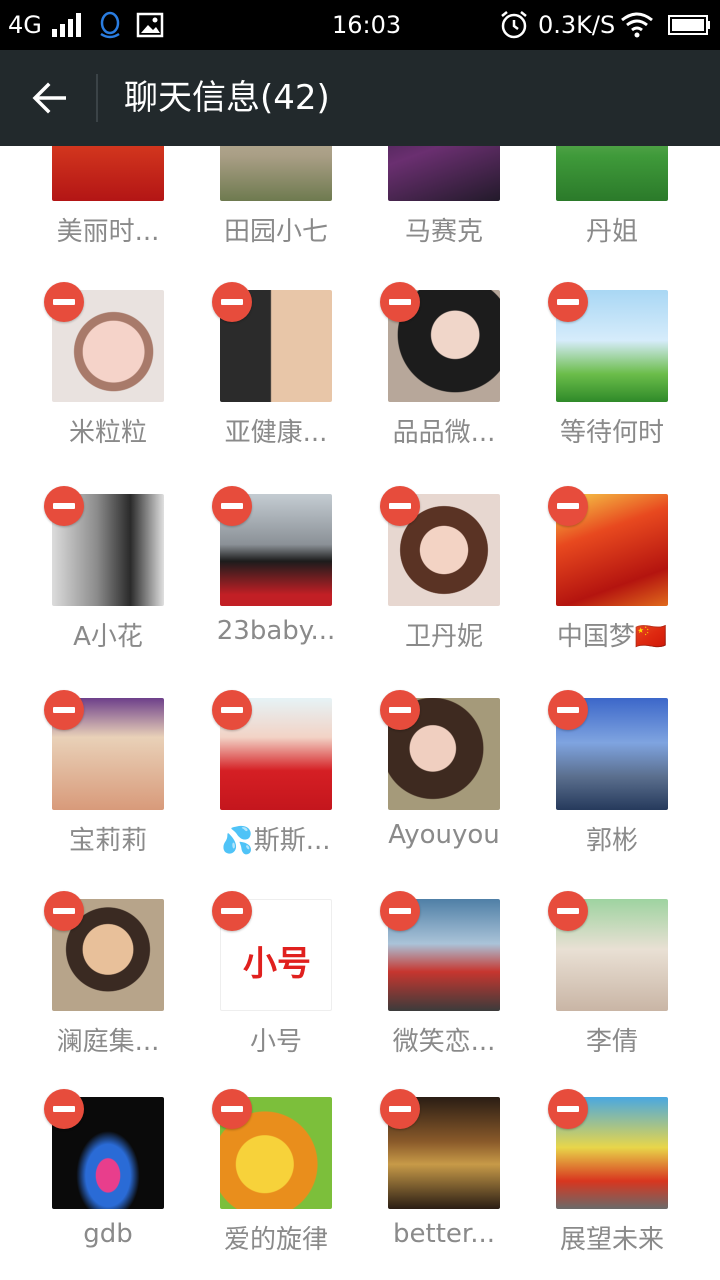  I want to click on member-name: 小号, so click(275, 1042).